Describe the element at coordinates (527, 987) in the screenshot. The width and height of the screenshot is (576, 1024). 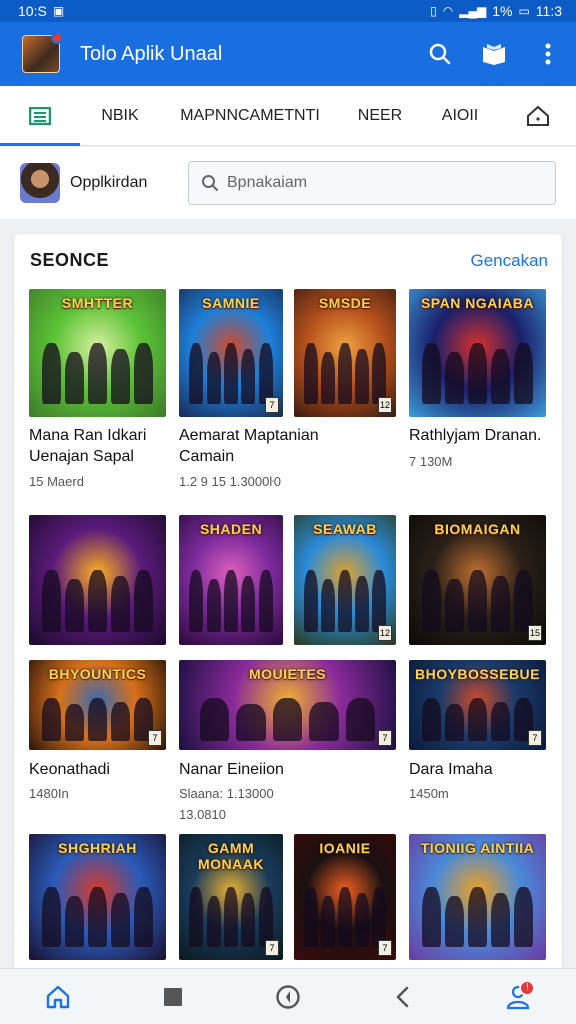
I see `notification-badge: !` at that location.